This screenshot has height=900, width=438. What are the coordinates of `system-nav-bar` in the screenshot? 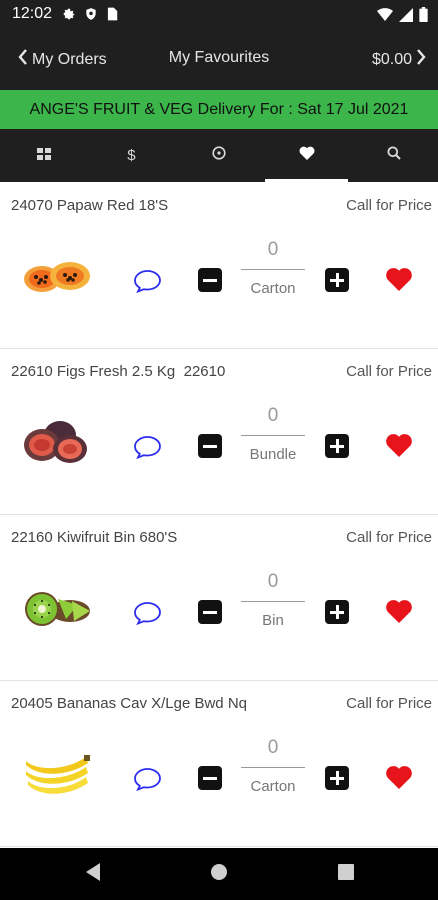 It's located at (219, 874).